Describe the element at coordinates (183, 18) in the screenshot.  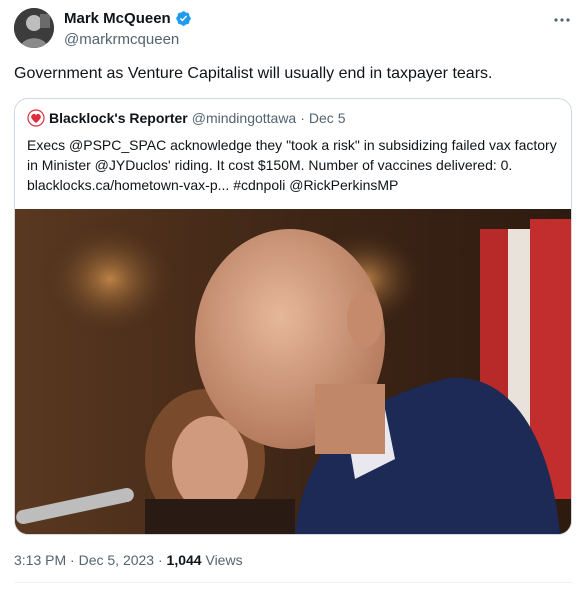
I see `verified-badge-icon` at that location.